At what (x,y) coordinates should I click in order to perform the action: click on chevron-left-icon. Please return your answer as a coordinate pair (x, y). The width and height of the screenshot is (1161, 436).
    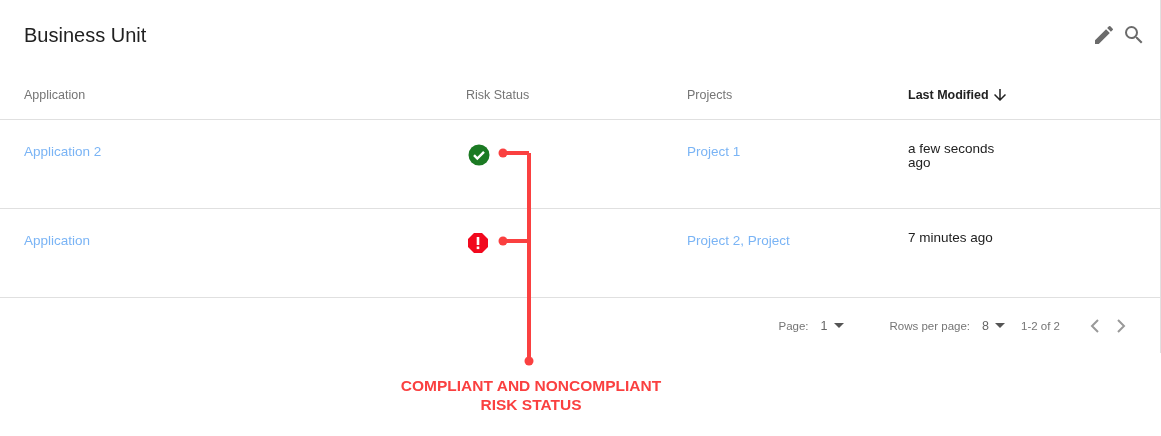
    Looking at the image, I should click on (1095, 325).